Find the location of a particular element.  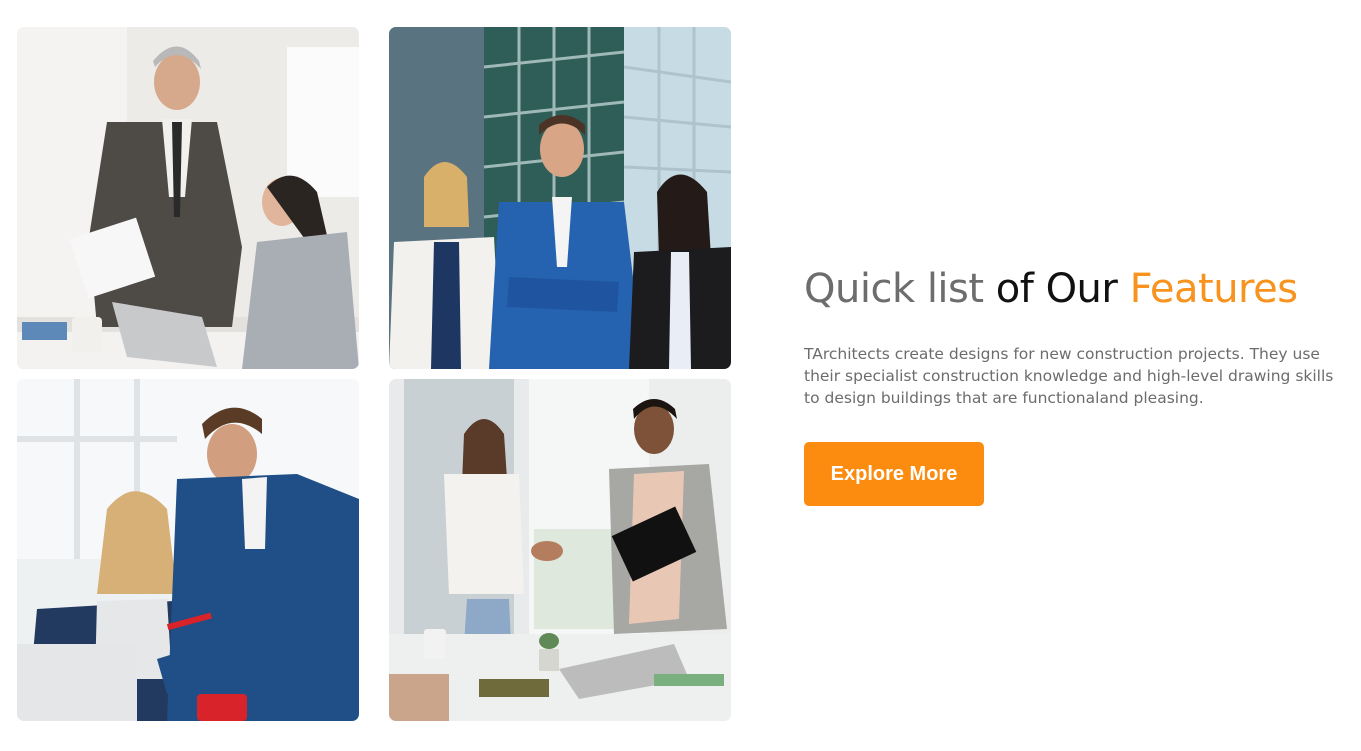

features-heading: Quick list of Our Features is located at coordinates (1076, 289).